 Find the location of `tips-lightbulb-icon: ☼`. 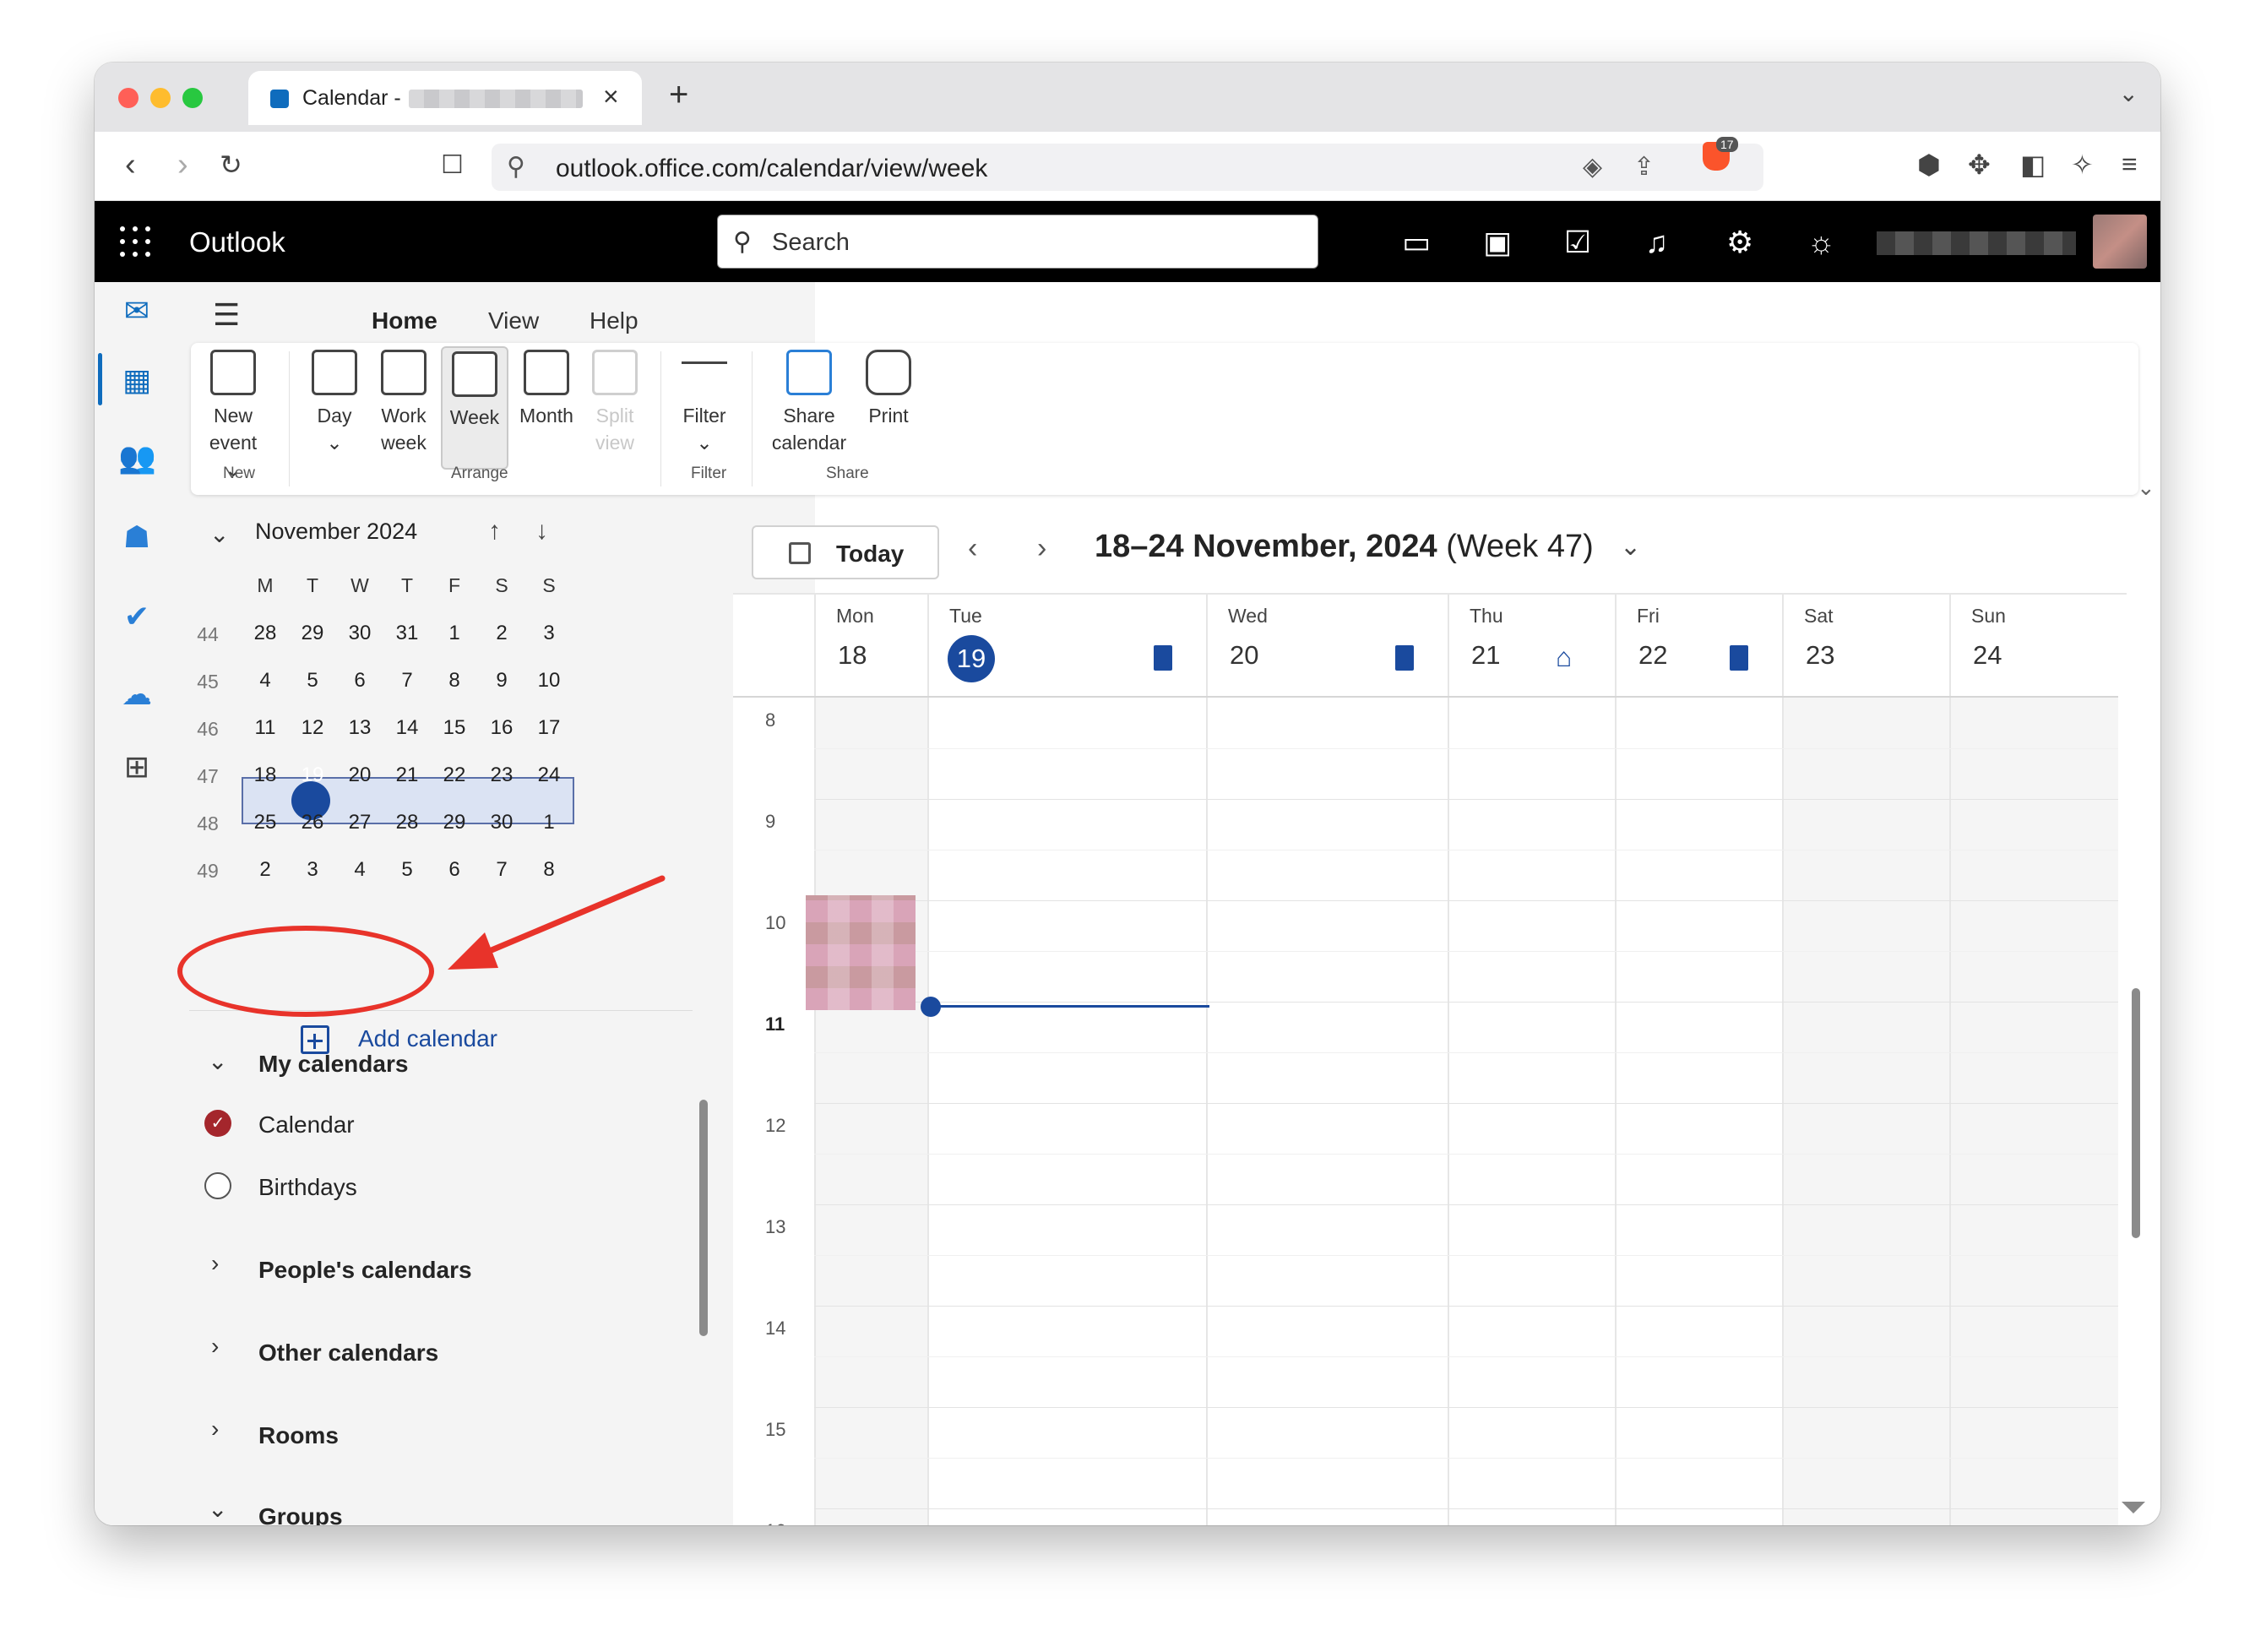

tips-lightbulb-icon: ☼ is located at coordinates (1821, 242).